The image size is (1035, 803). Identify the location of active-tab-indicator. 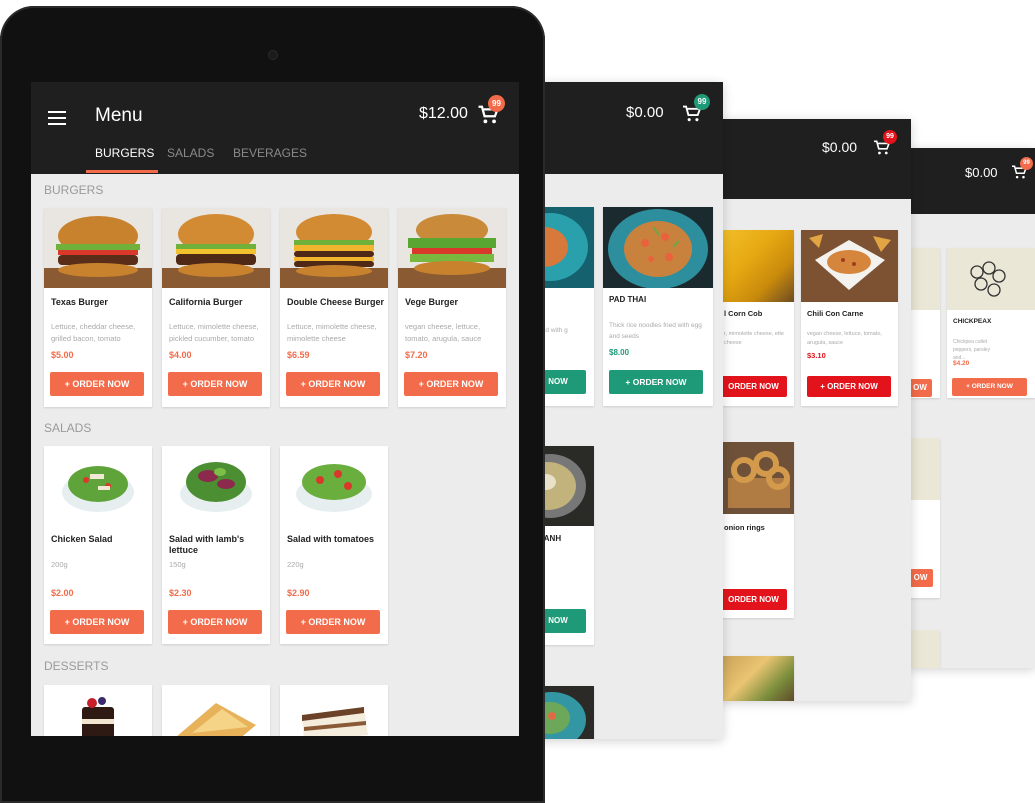
(122, 171).